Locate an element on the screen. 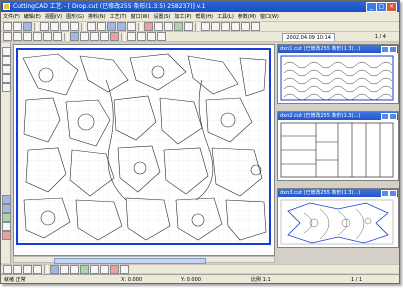 The width and height of the screenshot is (403, 288). nest-icon is located at coordinates (148, 26).